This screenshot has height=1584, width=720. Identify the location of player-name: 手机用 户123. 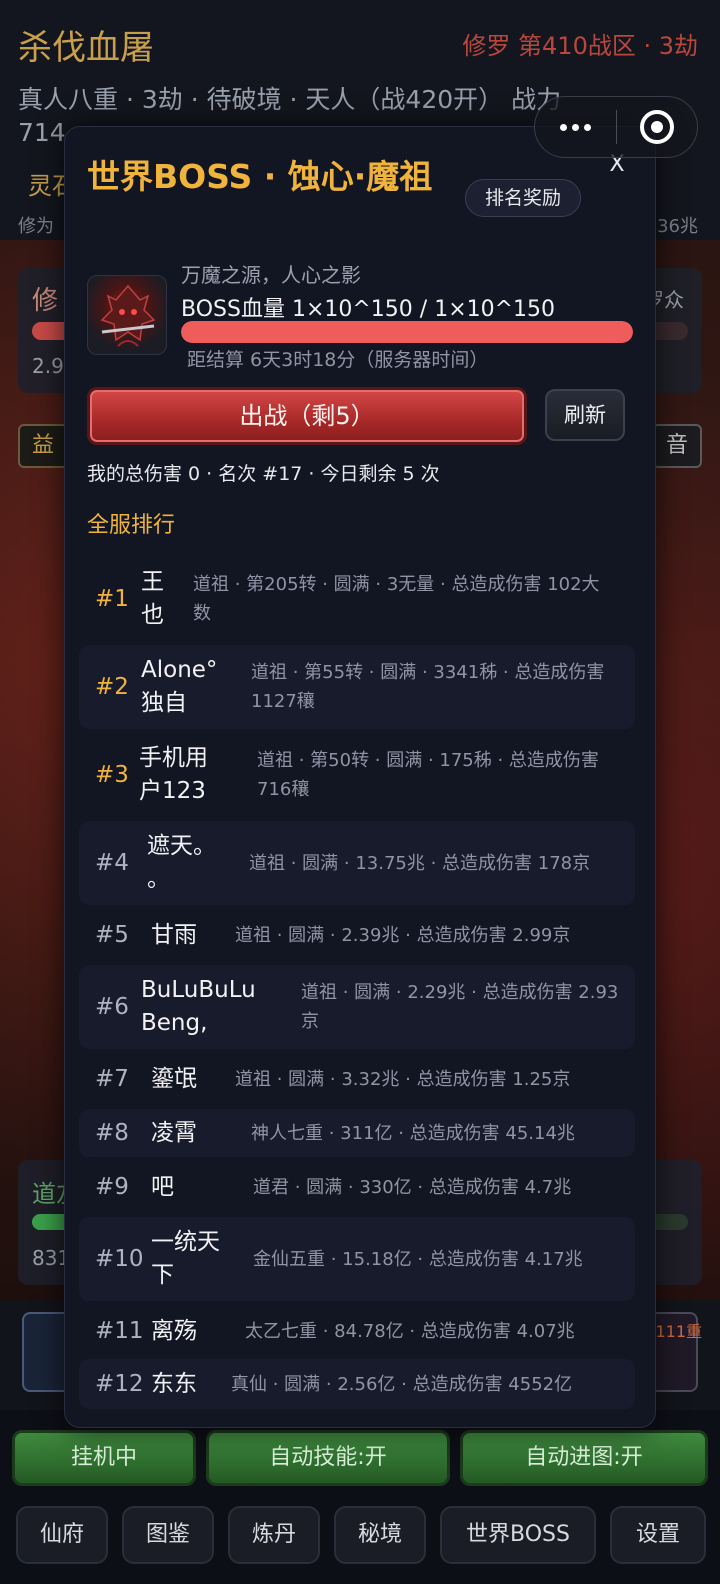
(173, 774).